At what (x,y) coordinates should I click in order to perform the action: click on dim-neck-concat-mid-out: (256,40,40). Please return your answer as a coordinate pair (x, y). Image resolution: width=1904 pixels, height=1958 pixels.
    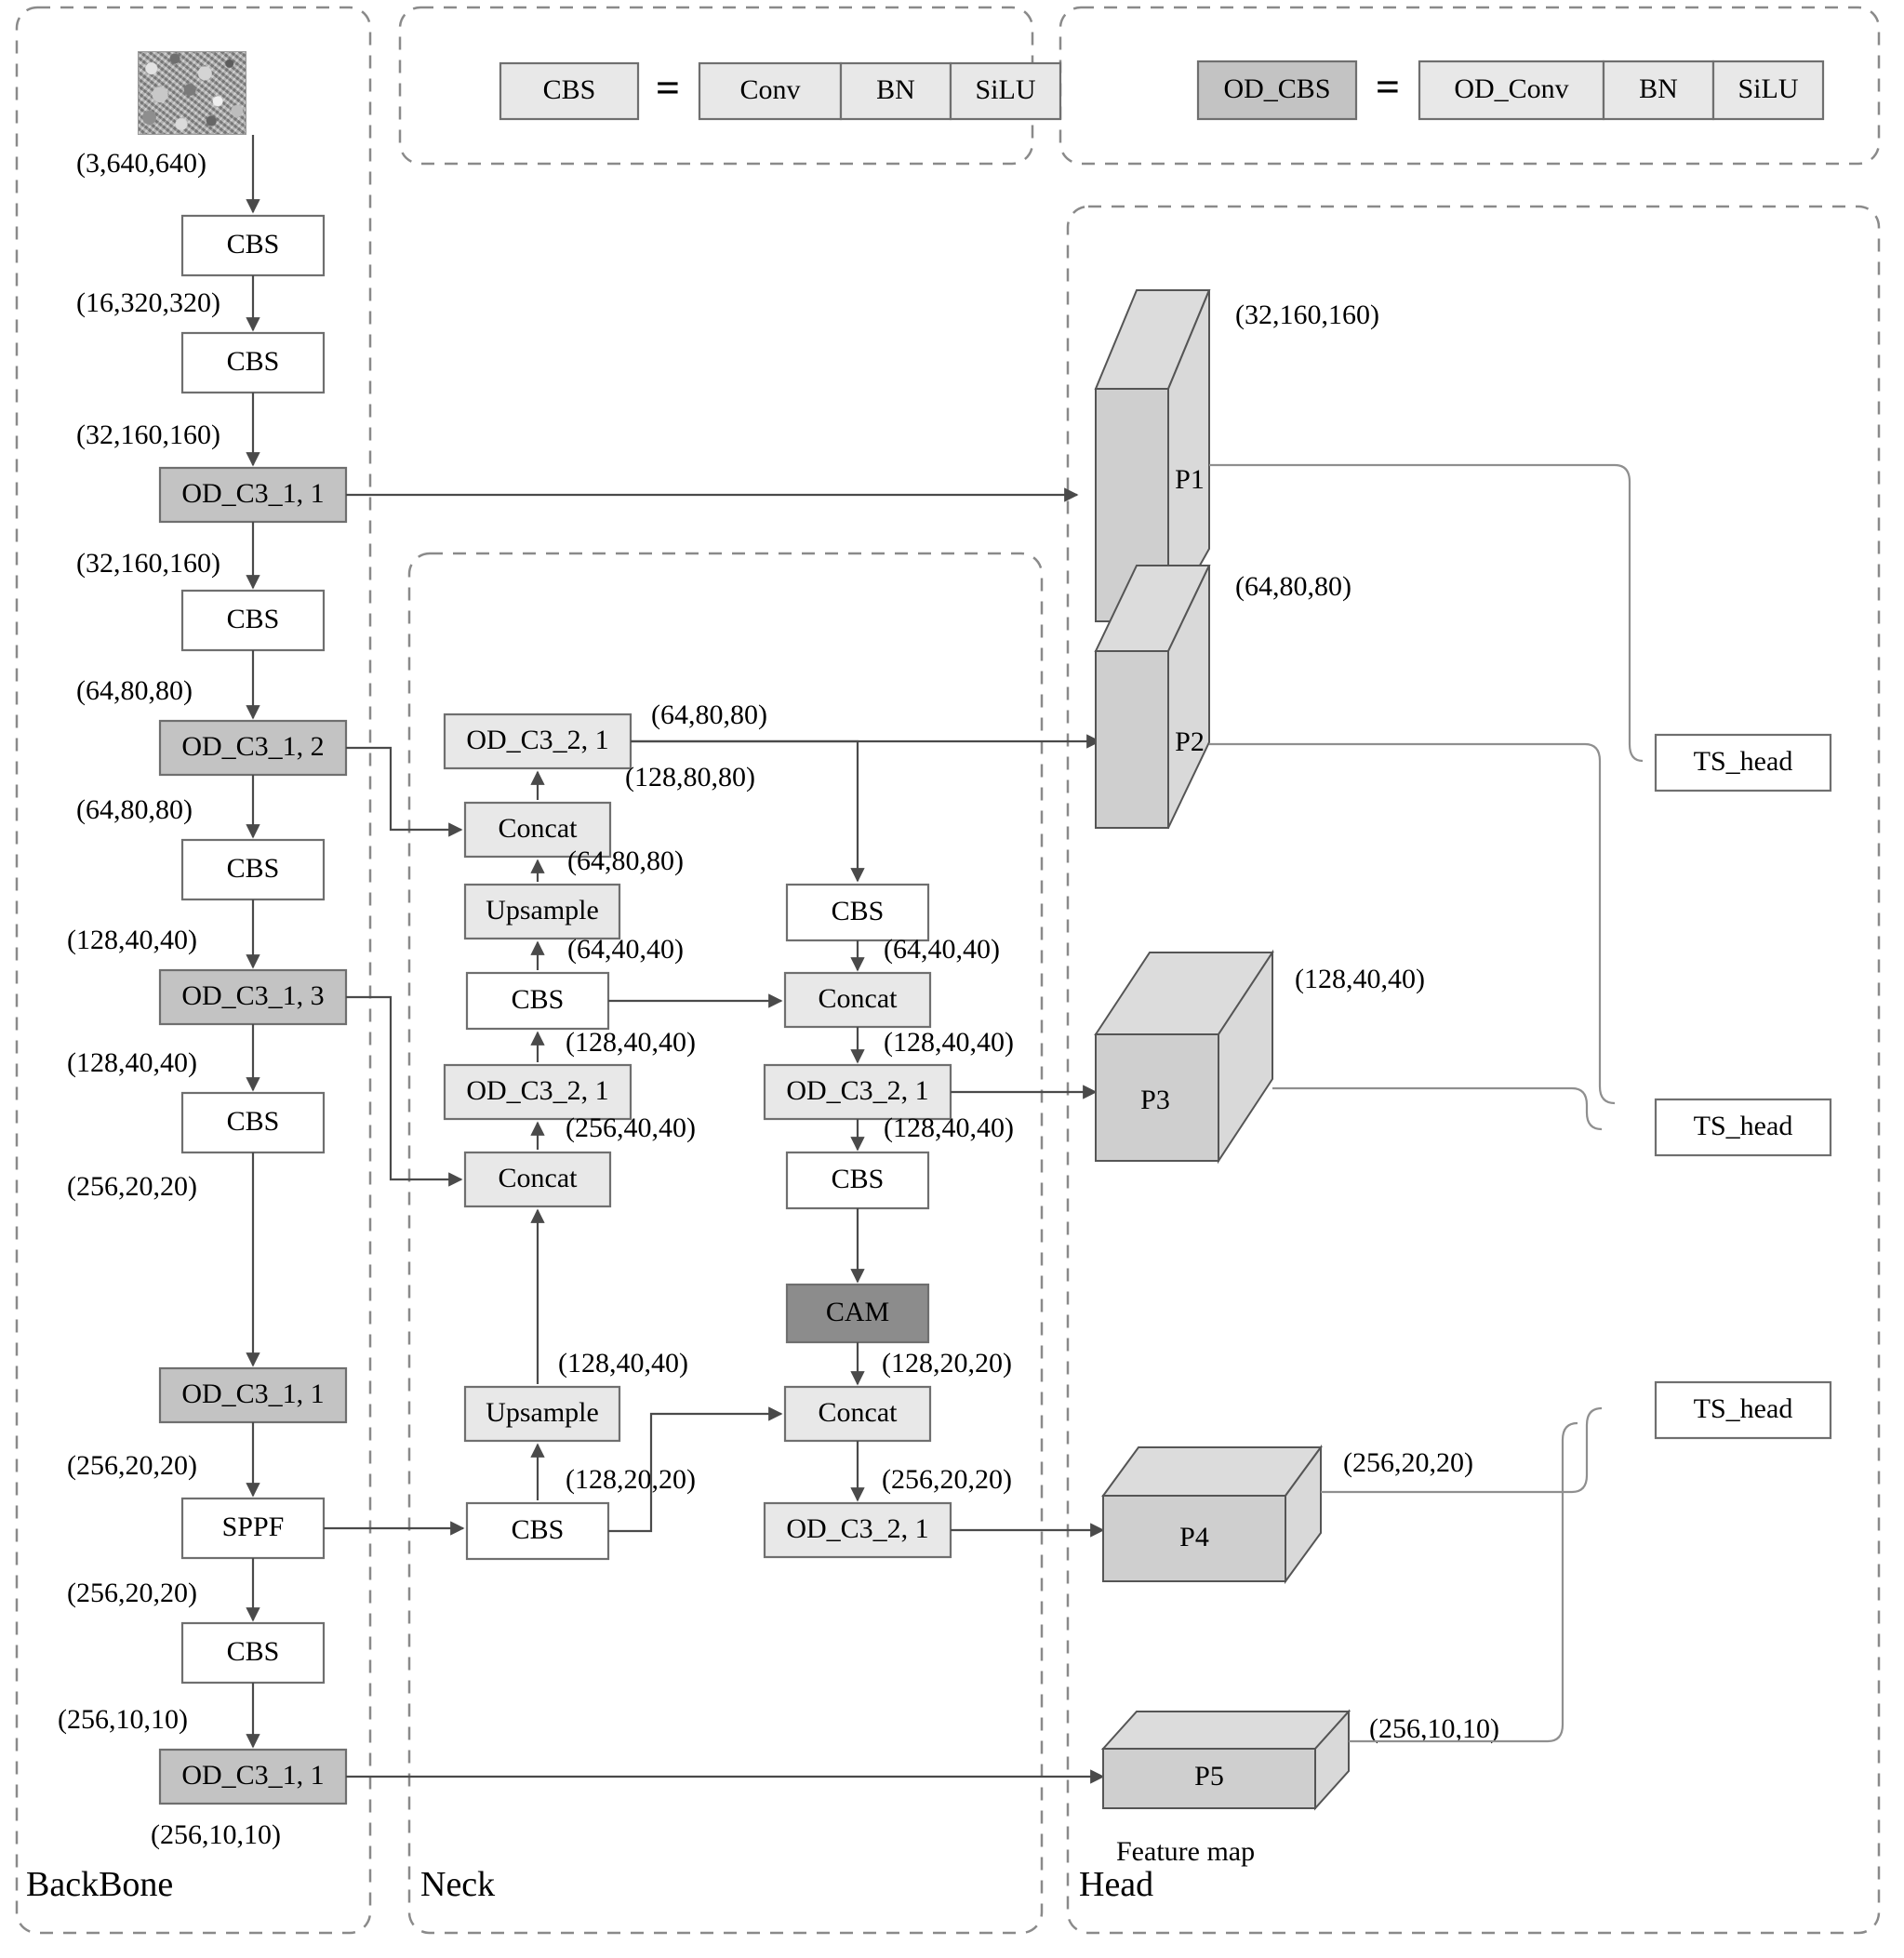
    Looking at the image, I should click on (631, 1127).